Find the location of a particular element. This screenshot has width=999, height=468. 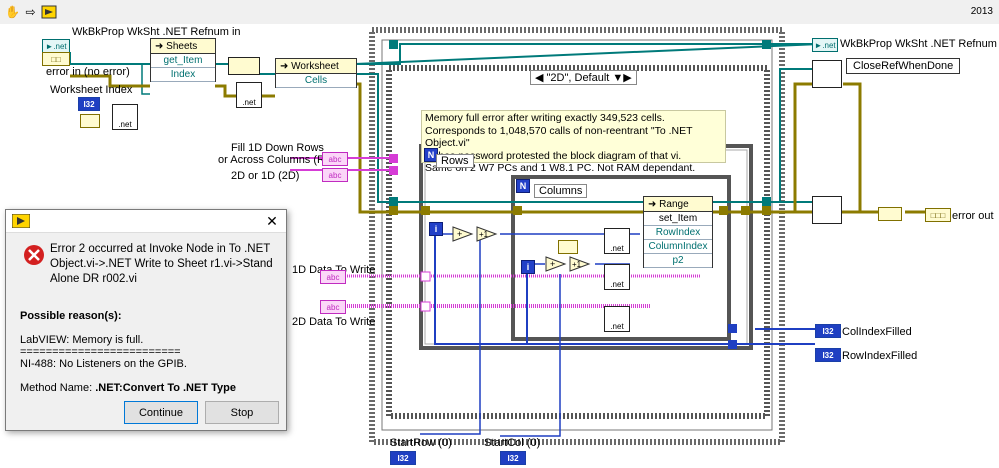

method-name: Method Name: .NET:Convert To .NET Type is located at coordinates (128, 388).